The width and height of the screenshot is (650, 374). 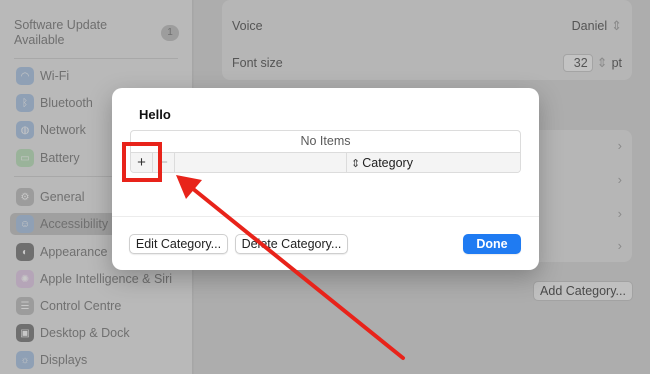 I want to click on table-empty-message: No Items, so click(x=325, y=141).